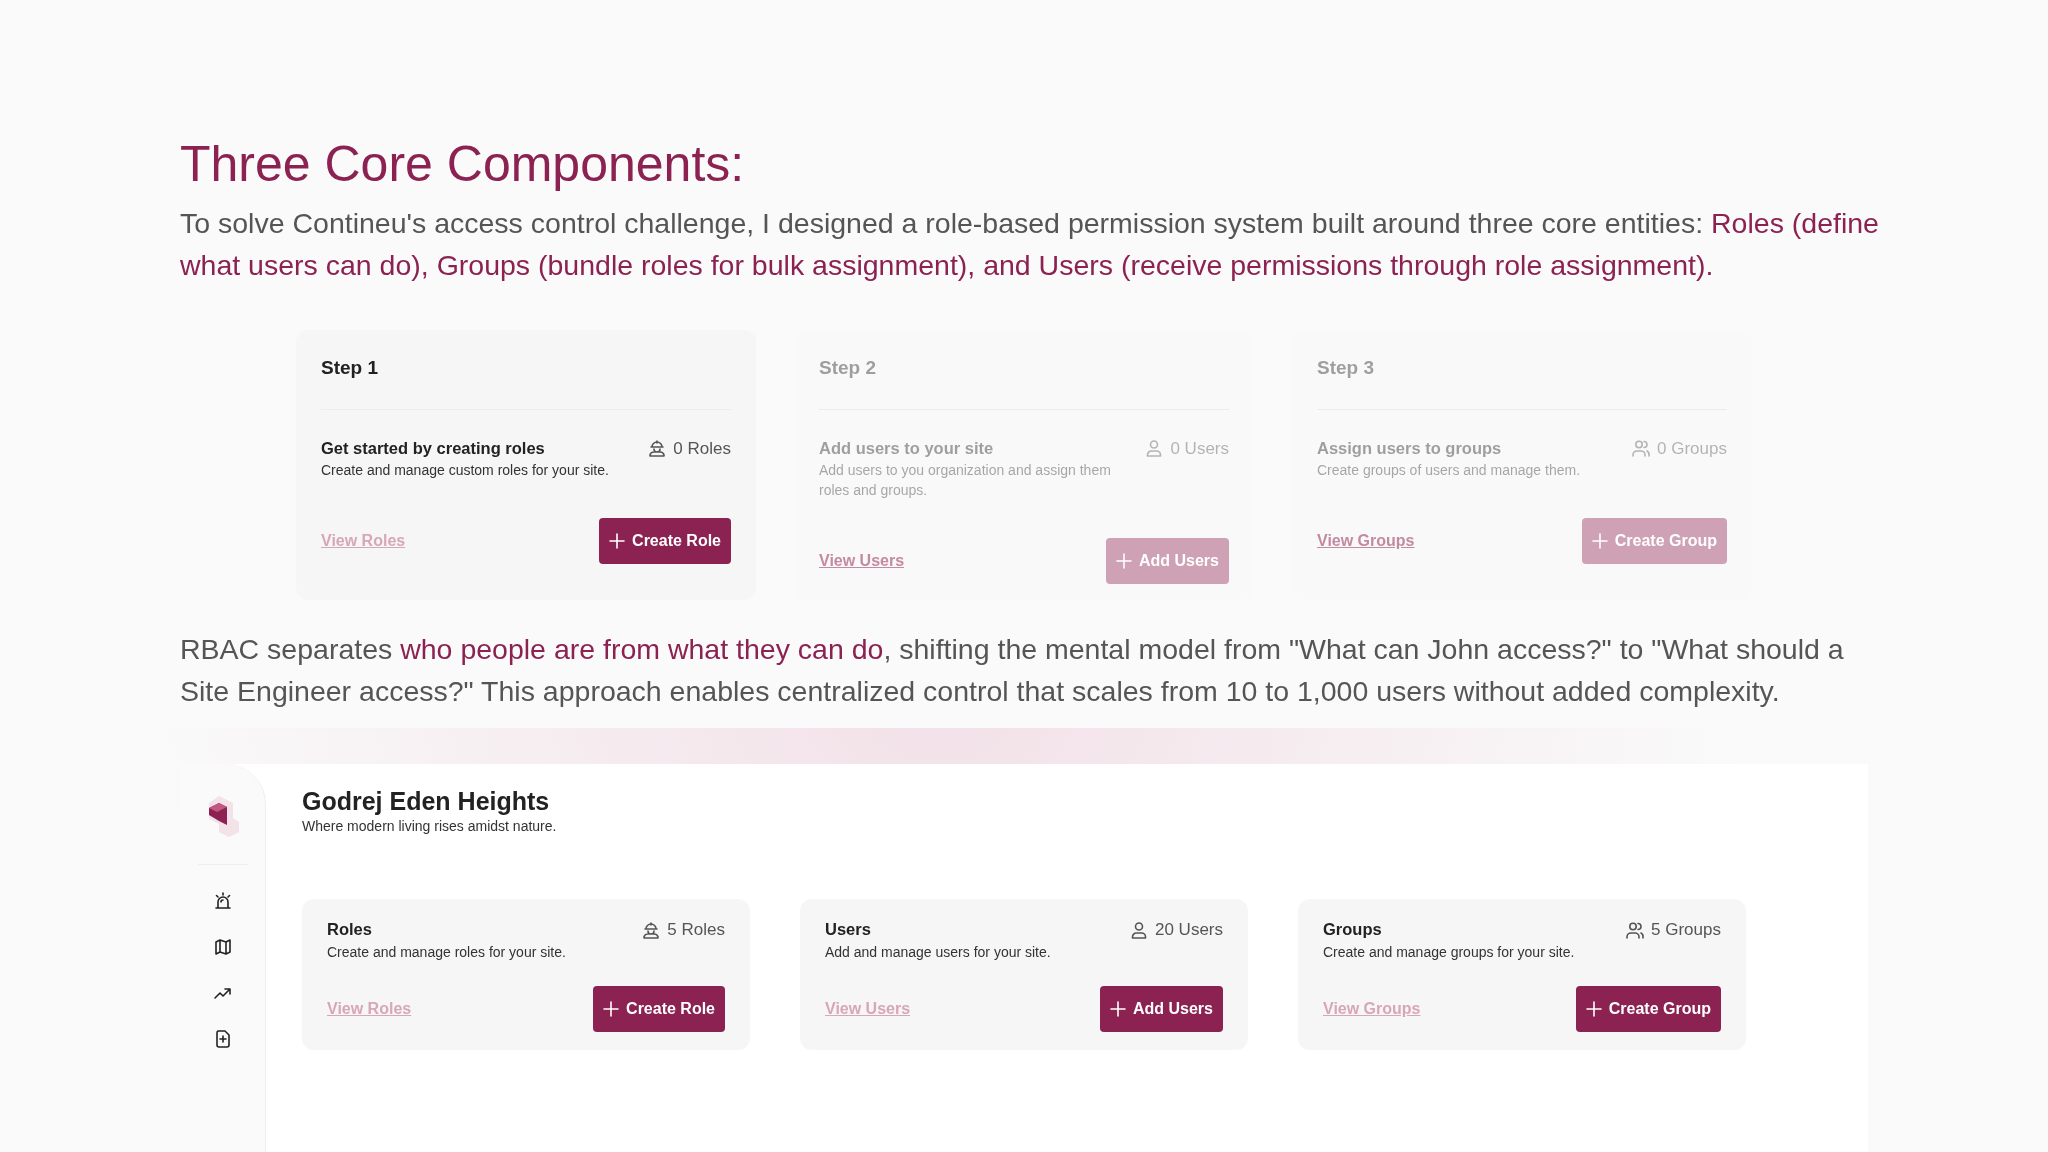 Image resolution: width=2048 pixels, height=1152 pixels. I want to click on card-title: Roles, so click(350, 930).